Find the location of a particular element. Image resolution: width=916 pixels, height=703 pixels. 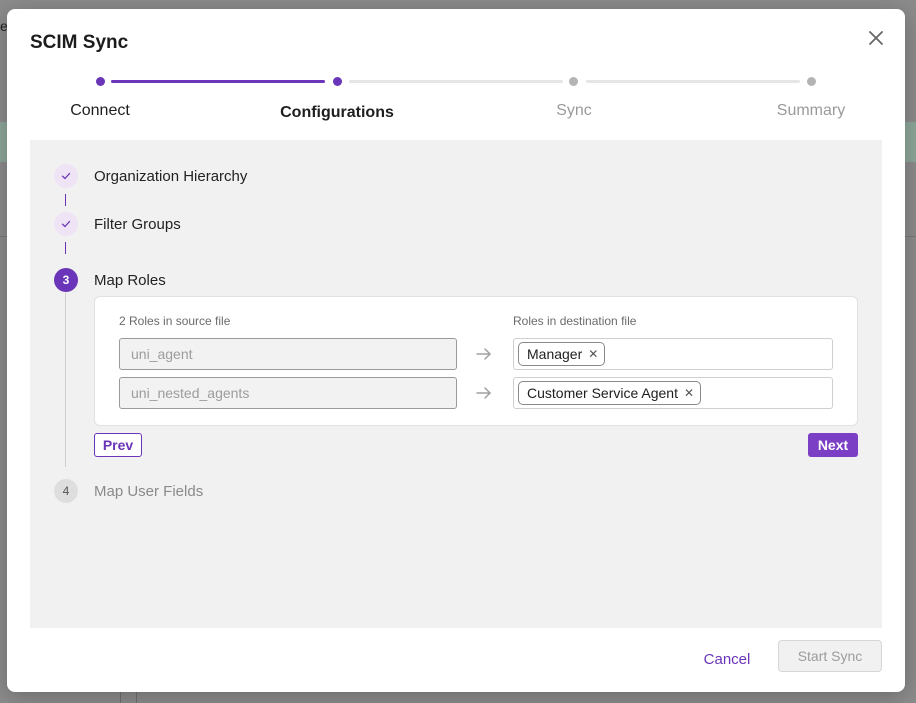

step-label-sync: Sync is located at coordinates (574, 110).